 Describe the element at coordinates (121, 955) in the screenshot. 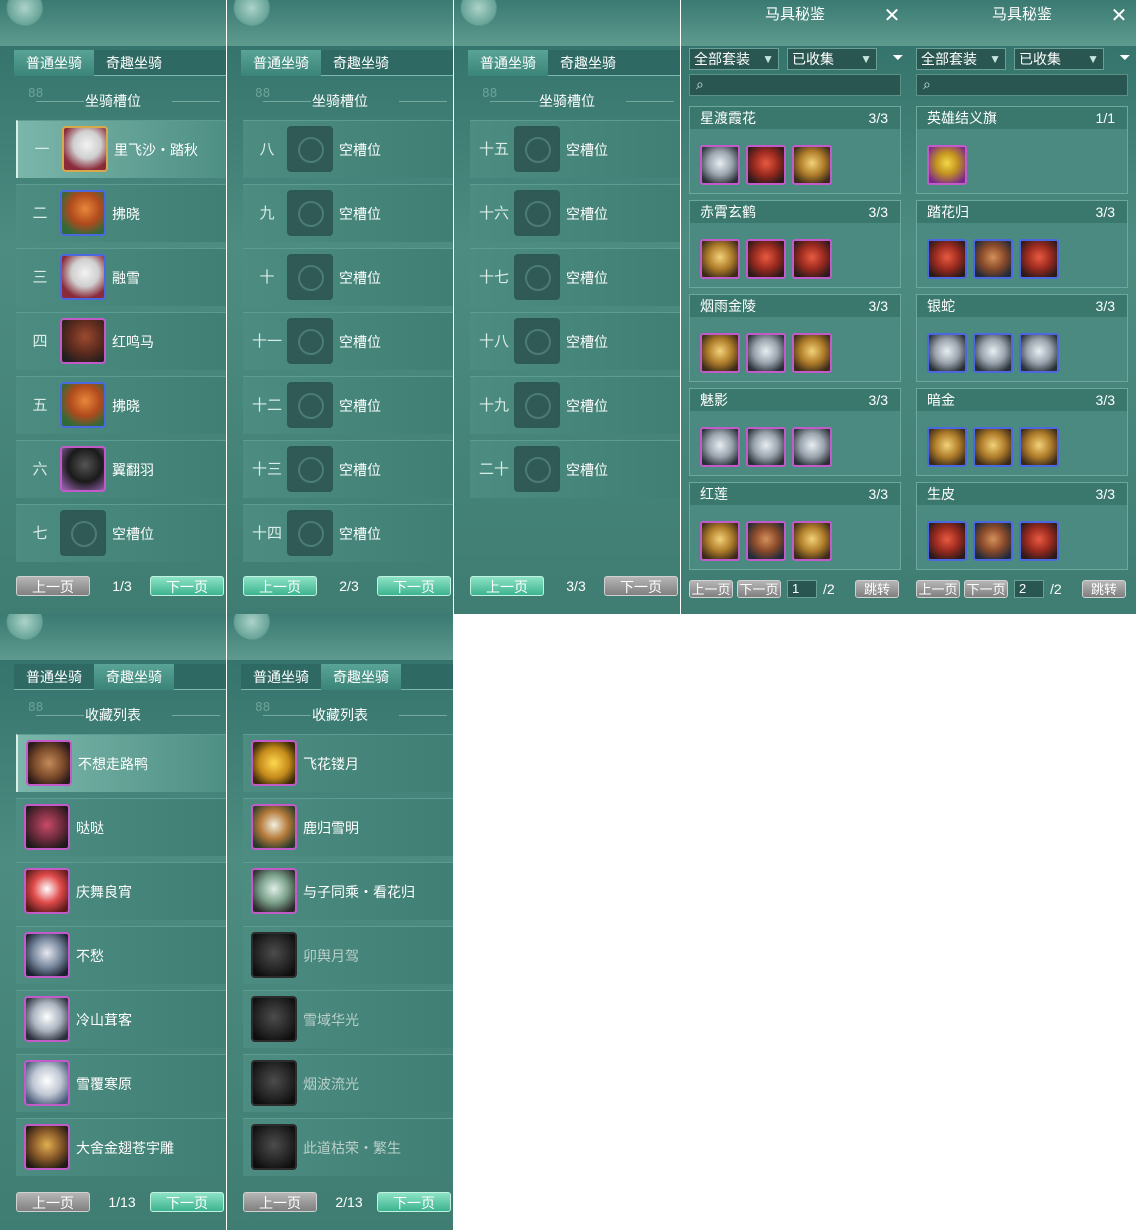

I see `collection-item: 不愁` at that location.